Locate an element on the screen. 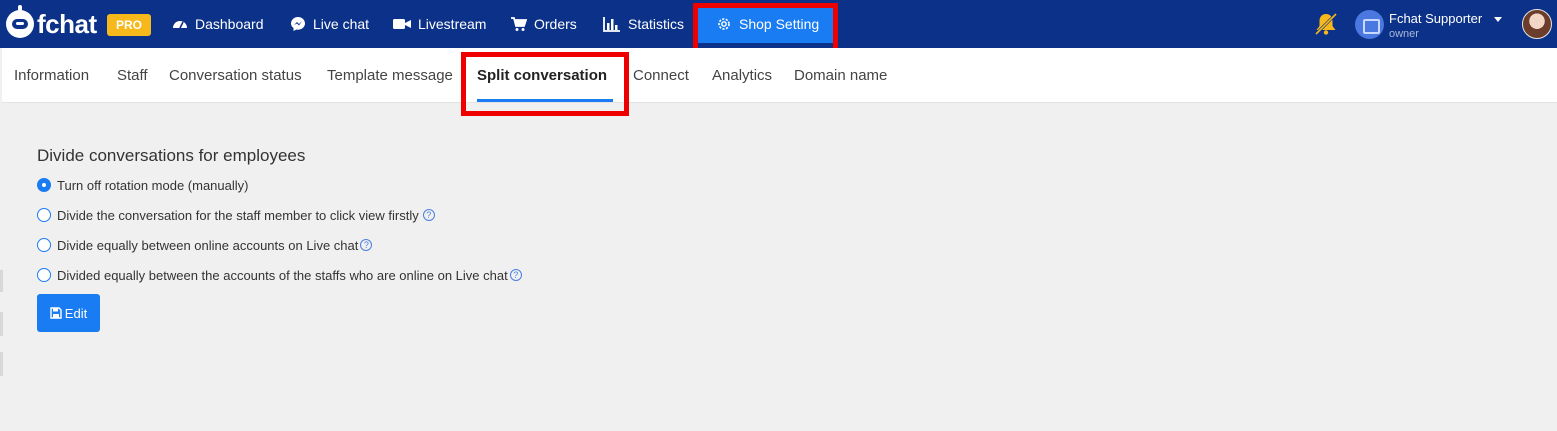  bar-chart-icon is located at coordinates (612, 24).